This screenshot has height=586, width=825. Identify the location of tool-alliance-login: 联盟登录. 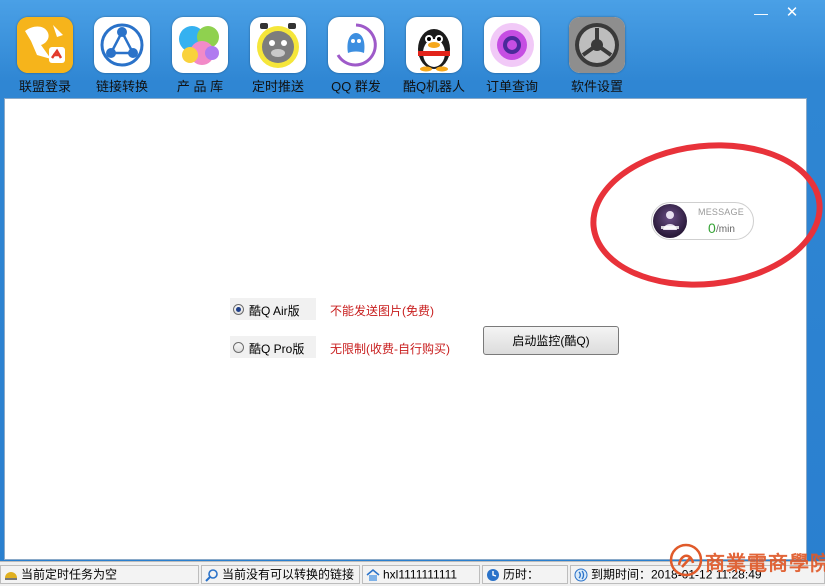
(45, 56).